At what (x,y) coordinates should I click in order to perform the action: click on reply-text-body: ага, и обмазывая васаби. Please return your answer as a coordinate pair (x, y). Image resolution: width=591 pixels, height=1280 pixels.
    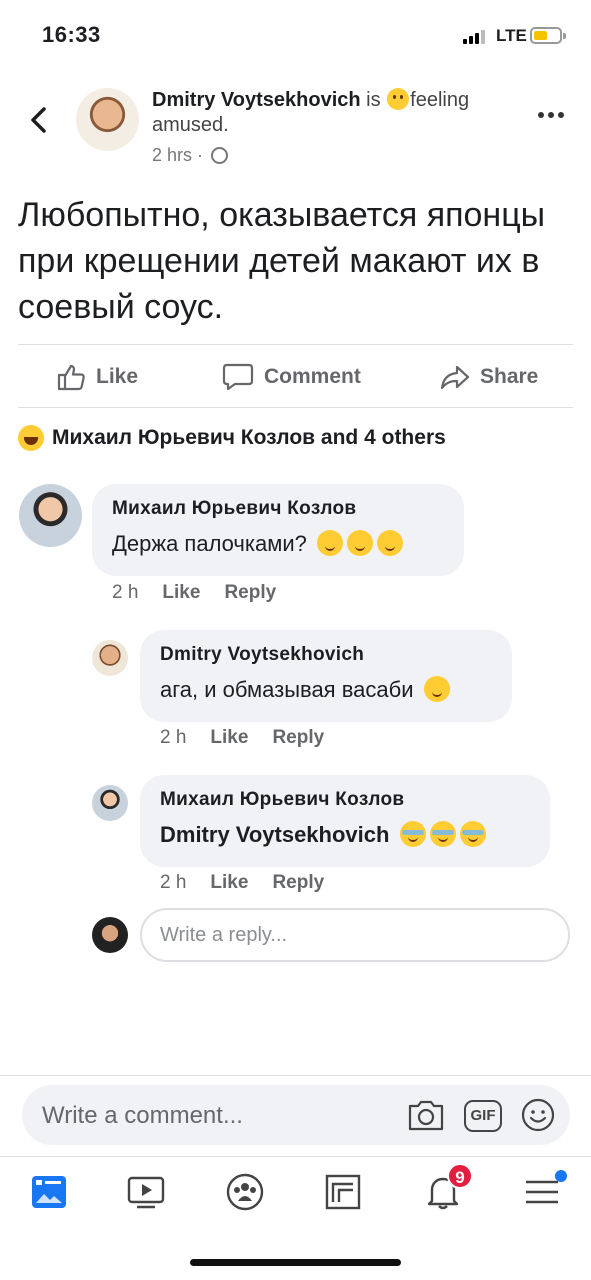
    Looking at the image, I should click on (287, 689).